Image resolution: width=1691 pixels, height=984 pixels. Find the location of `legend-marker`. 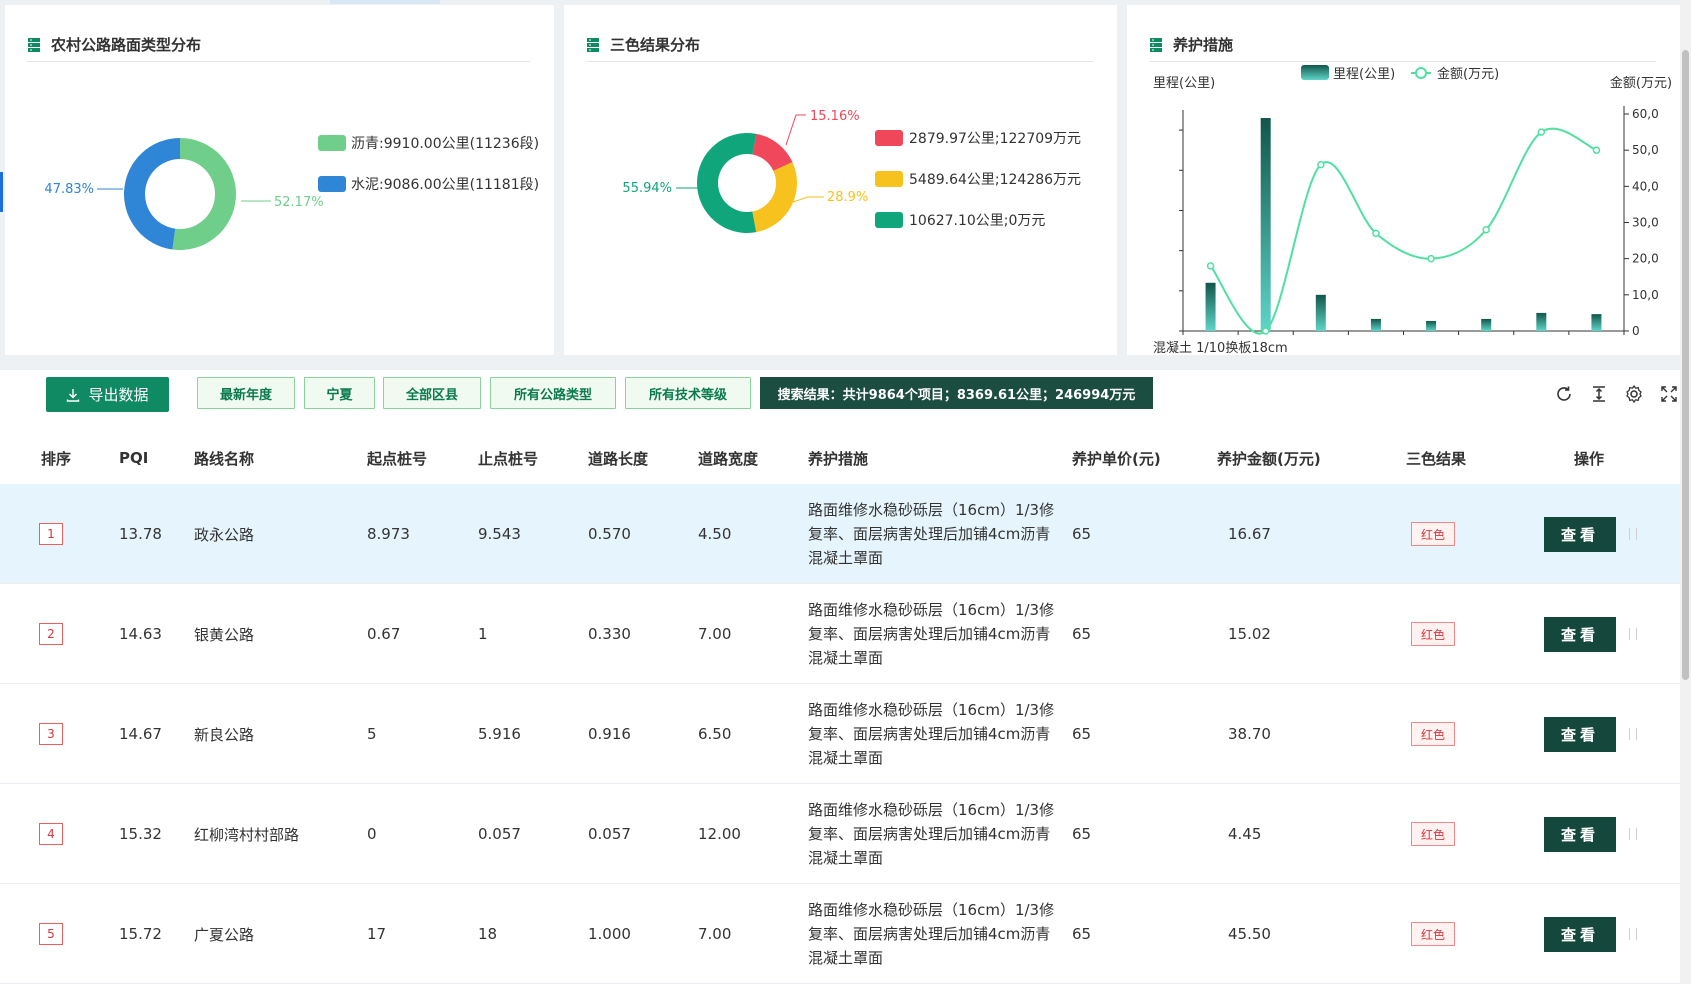

legend-marker is located at coordinates (1421, 73).